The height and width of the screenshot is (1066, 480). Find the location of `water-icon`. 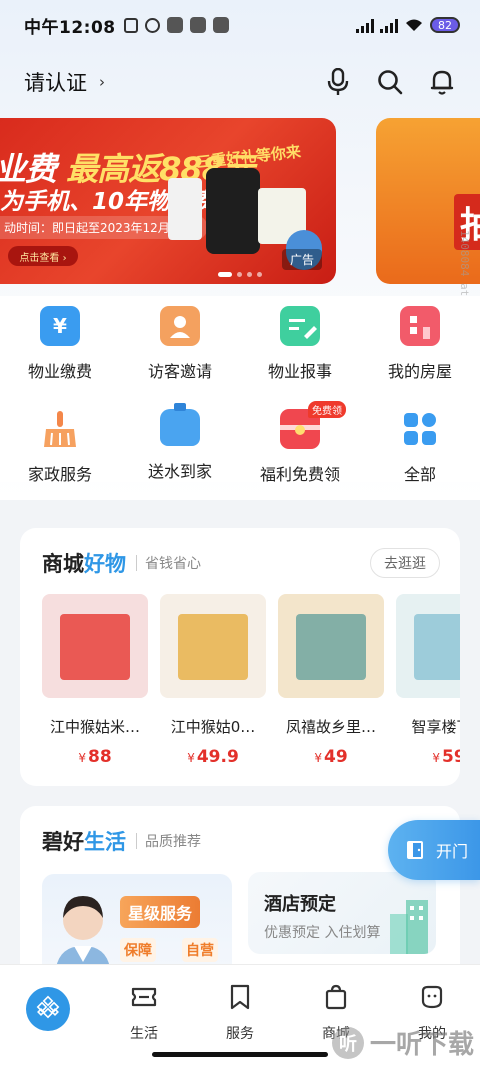

water-icon is located at coordinates (180, 424).